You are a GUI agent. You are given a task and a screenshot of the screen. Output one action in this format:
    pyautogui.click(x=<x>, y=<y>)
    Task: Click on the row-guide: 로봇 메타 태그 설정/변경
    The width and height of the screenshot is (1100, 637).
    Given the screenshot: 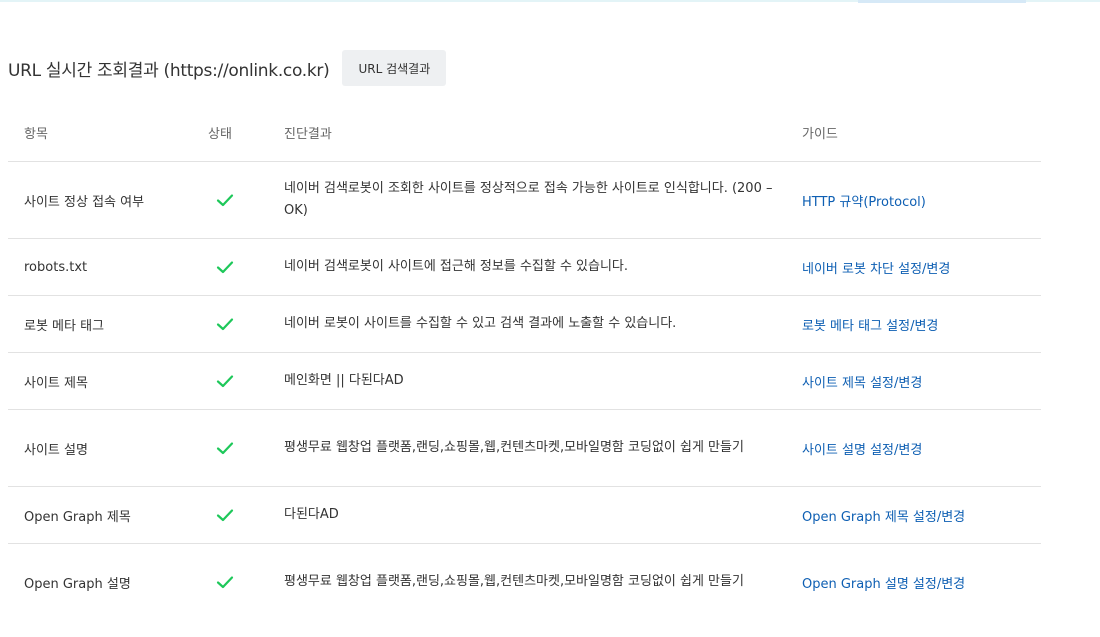 What is the action you would take?
    pyautogui.click(x=922, y=324)
    